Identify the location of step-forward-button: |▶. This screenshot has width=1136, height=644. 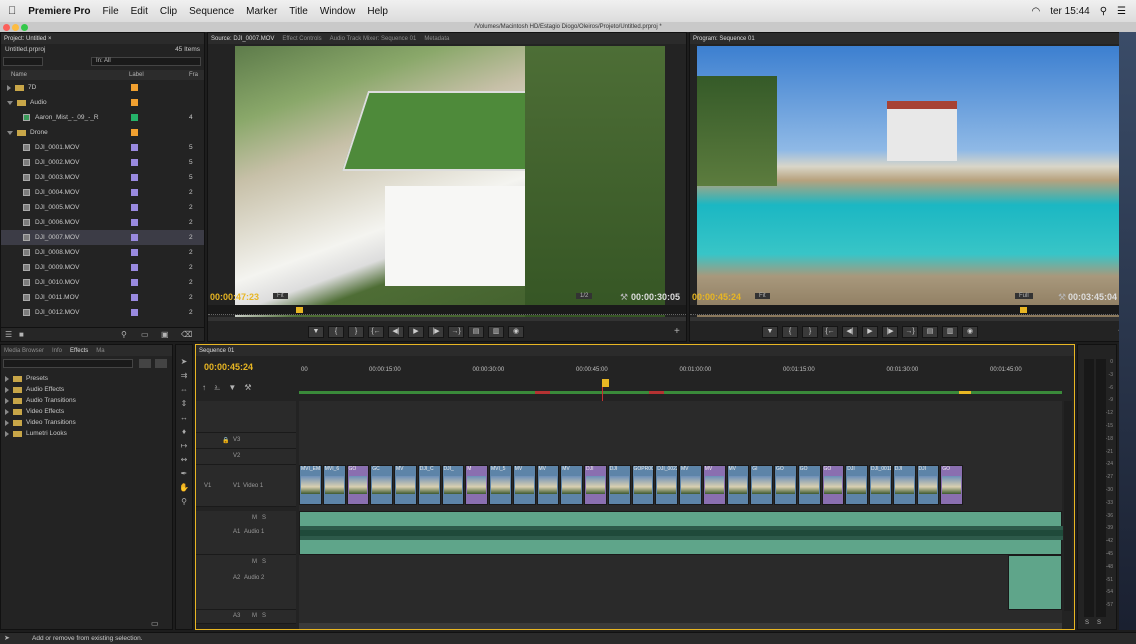
(436, 332).